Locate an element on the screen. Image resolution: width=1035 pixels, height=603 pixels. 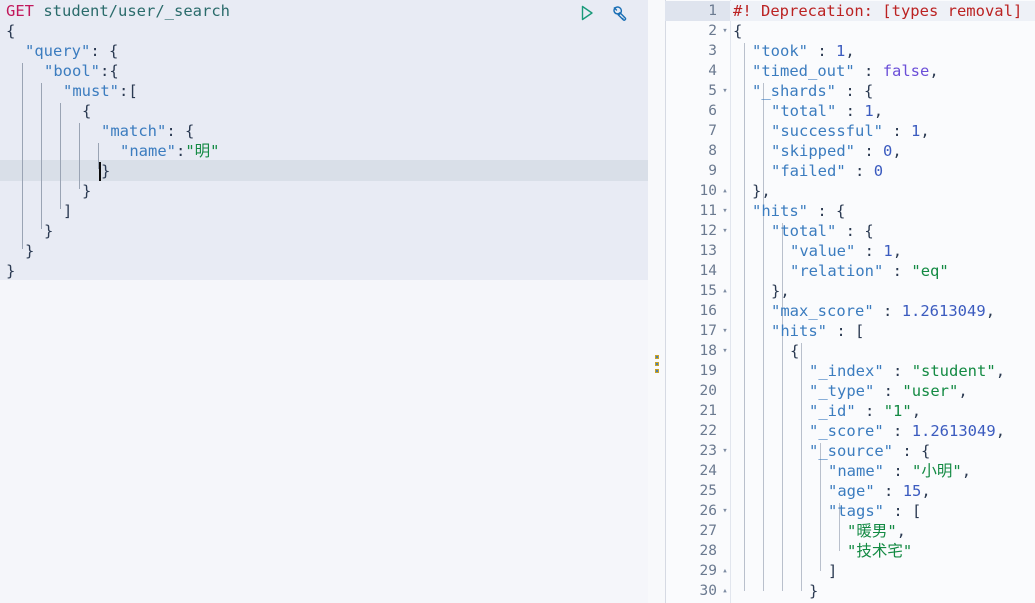
response-line: 14 "relation" : "eq" is located at coordinates (850, 271).